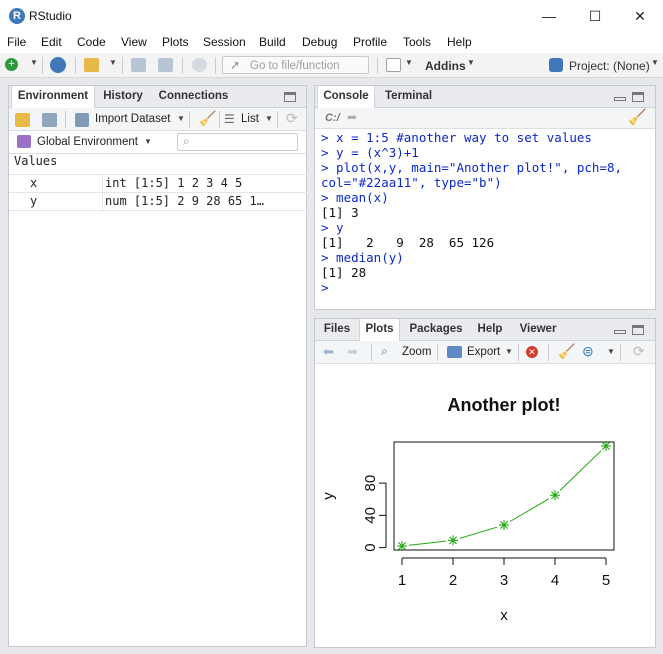 This screenshot has height=654, width=663. What do you see at coordinates (393, 65) in the screenshot?
I see `grid-layout-icon` at bounding box center [393, 65].